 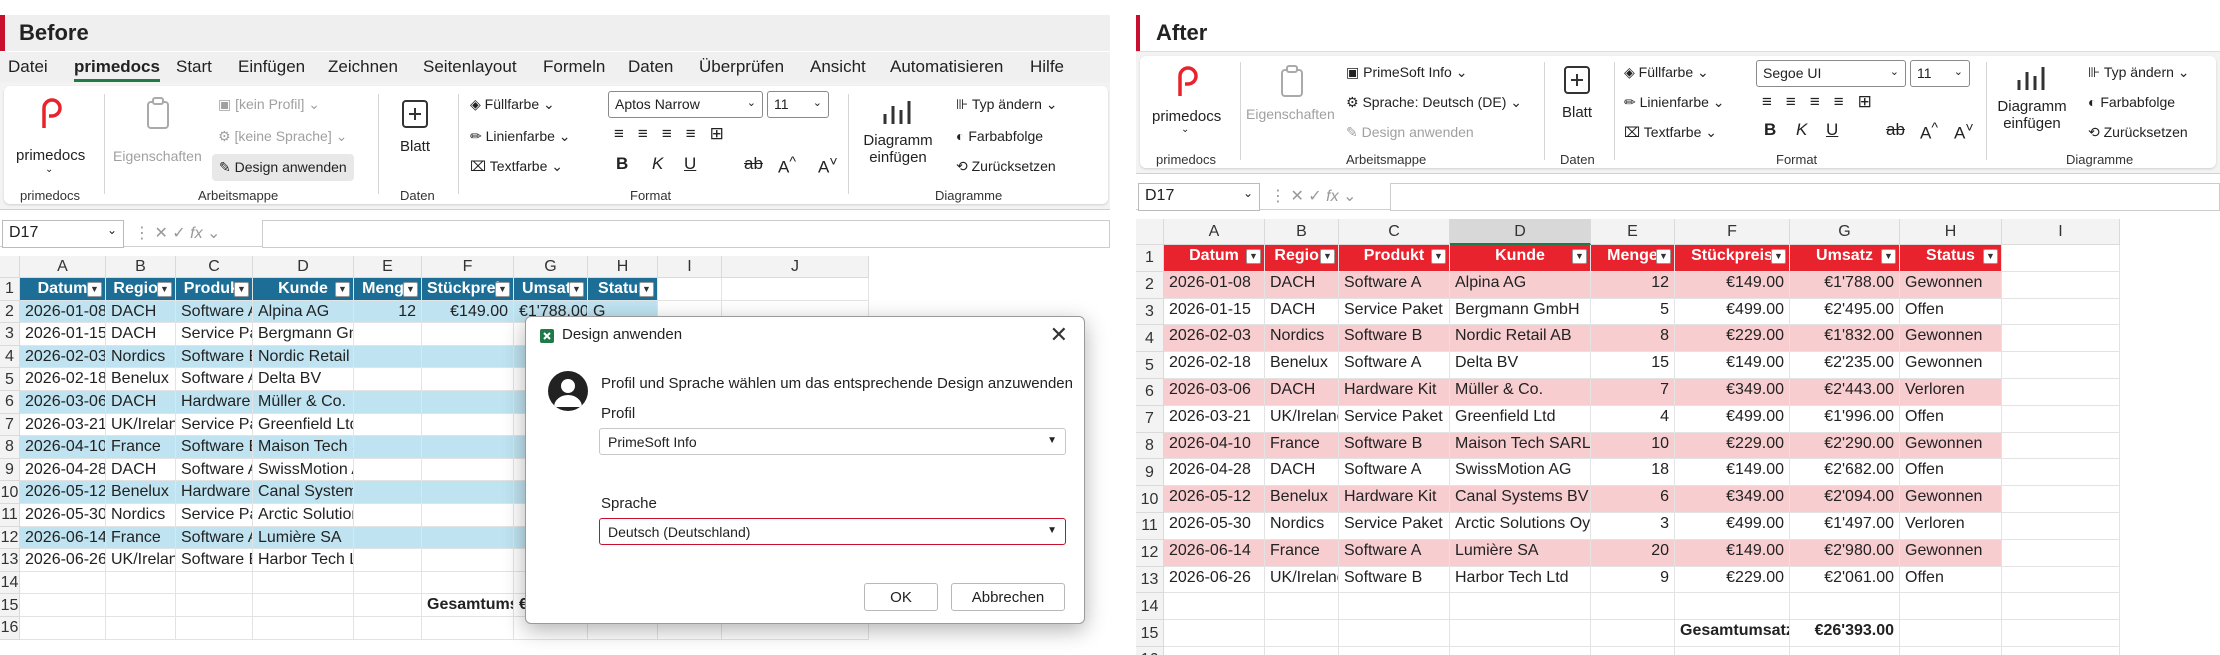 I want to click on table-cell: 2026-05-12, so click(x=1214, y=499).